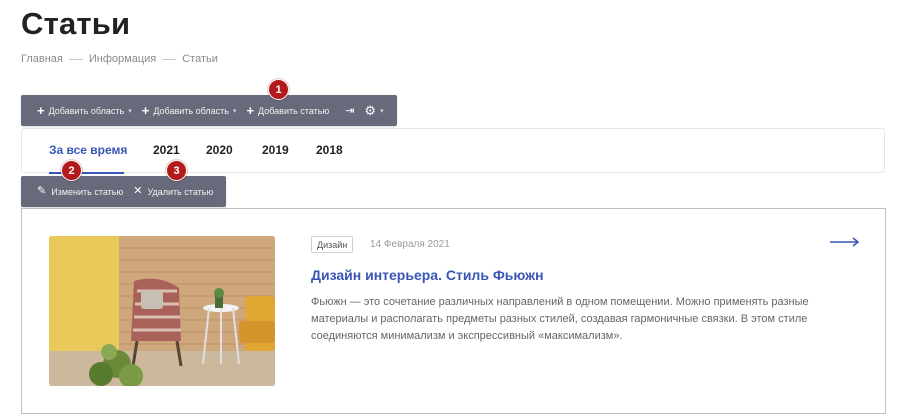 This screenshot has height=420, width=905. I want to click on settings-button: ⚙ ▾, so click(373, 110).